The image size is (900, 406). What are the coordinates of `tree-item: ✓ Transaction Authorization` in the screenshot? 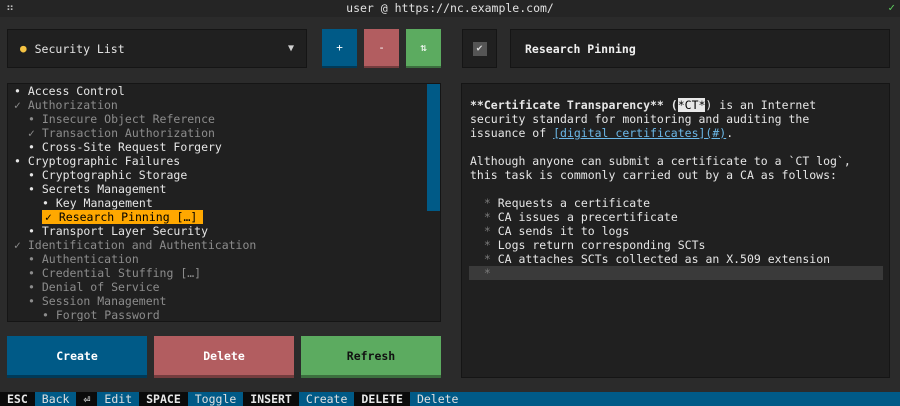 It's located at (121, 133).